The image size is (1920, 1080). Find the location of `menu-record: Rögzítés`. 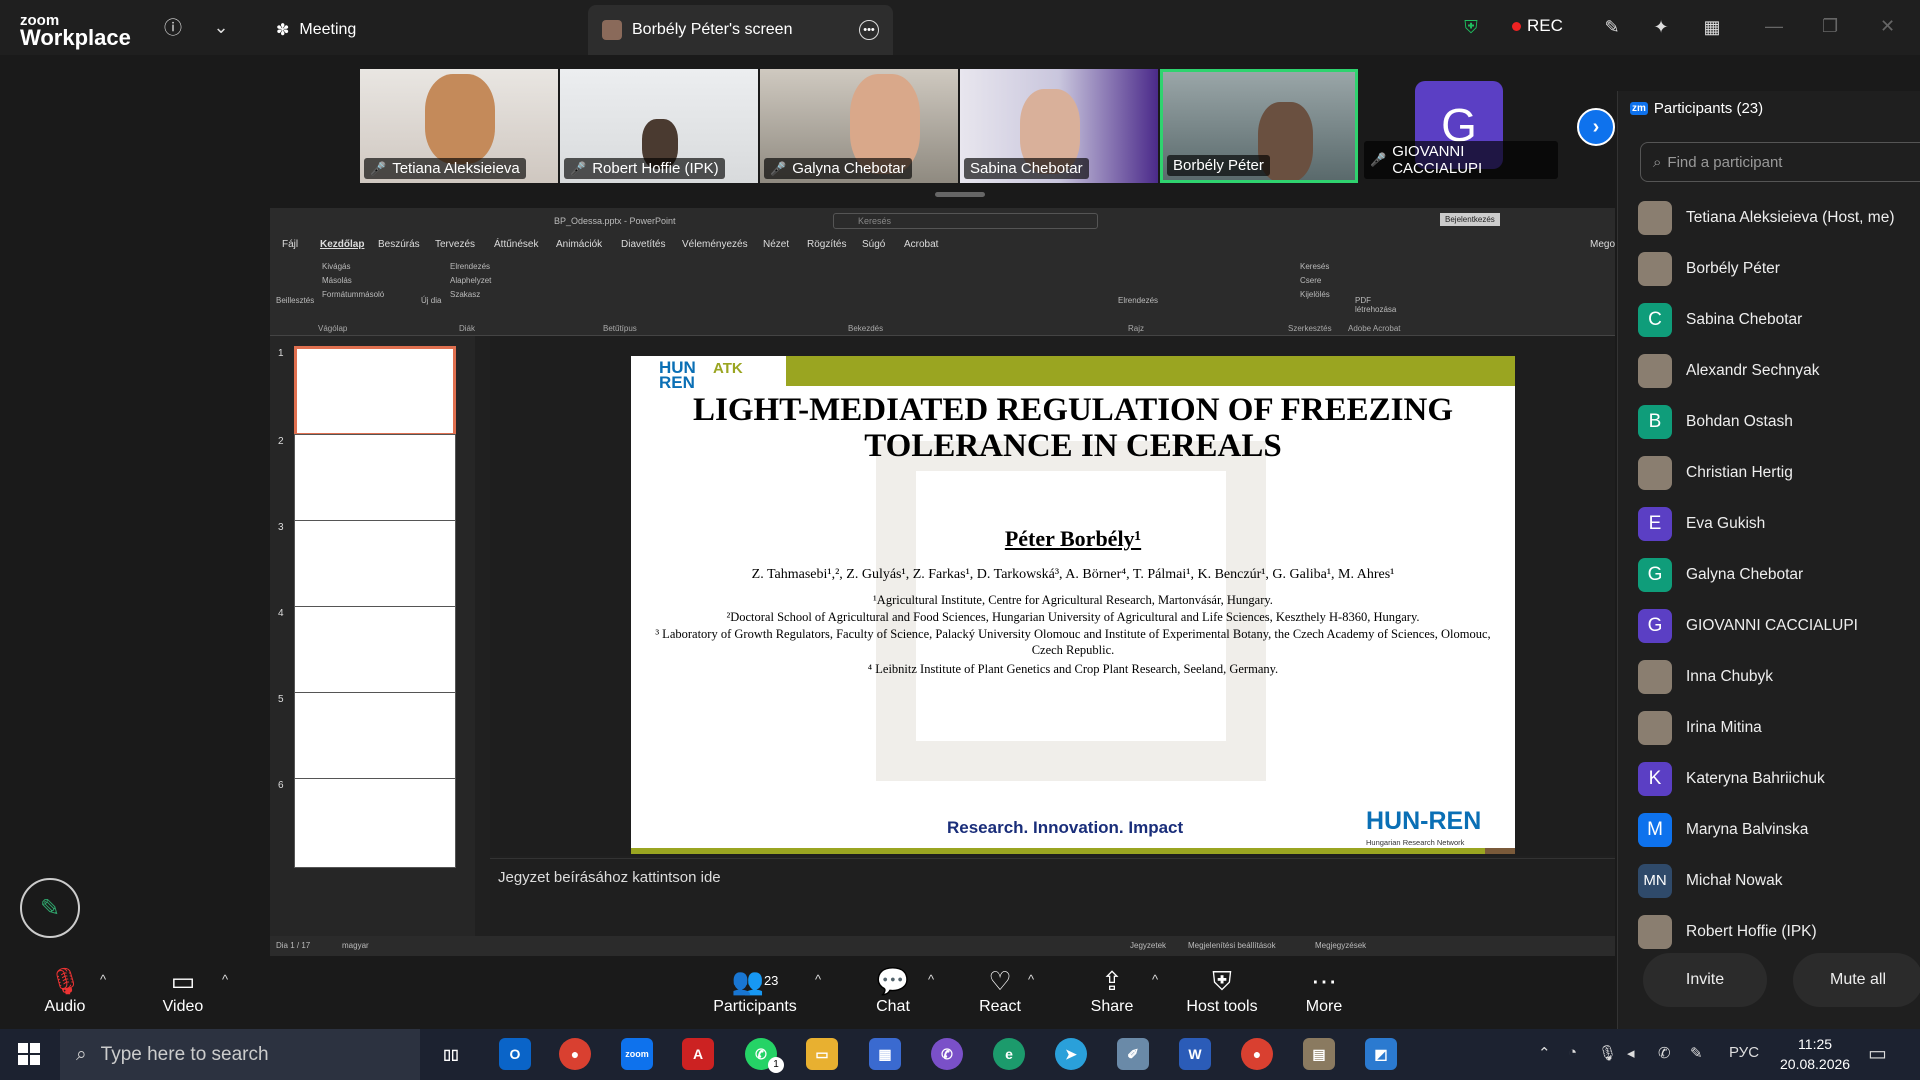

menu-record: Rögzítés is located at coordinates (826, 244).